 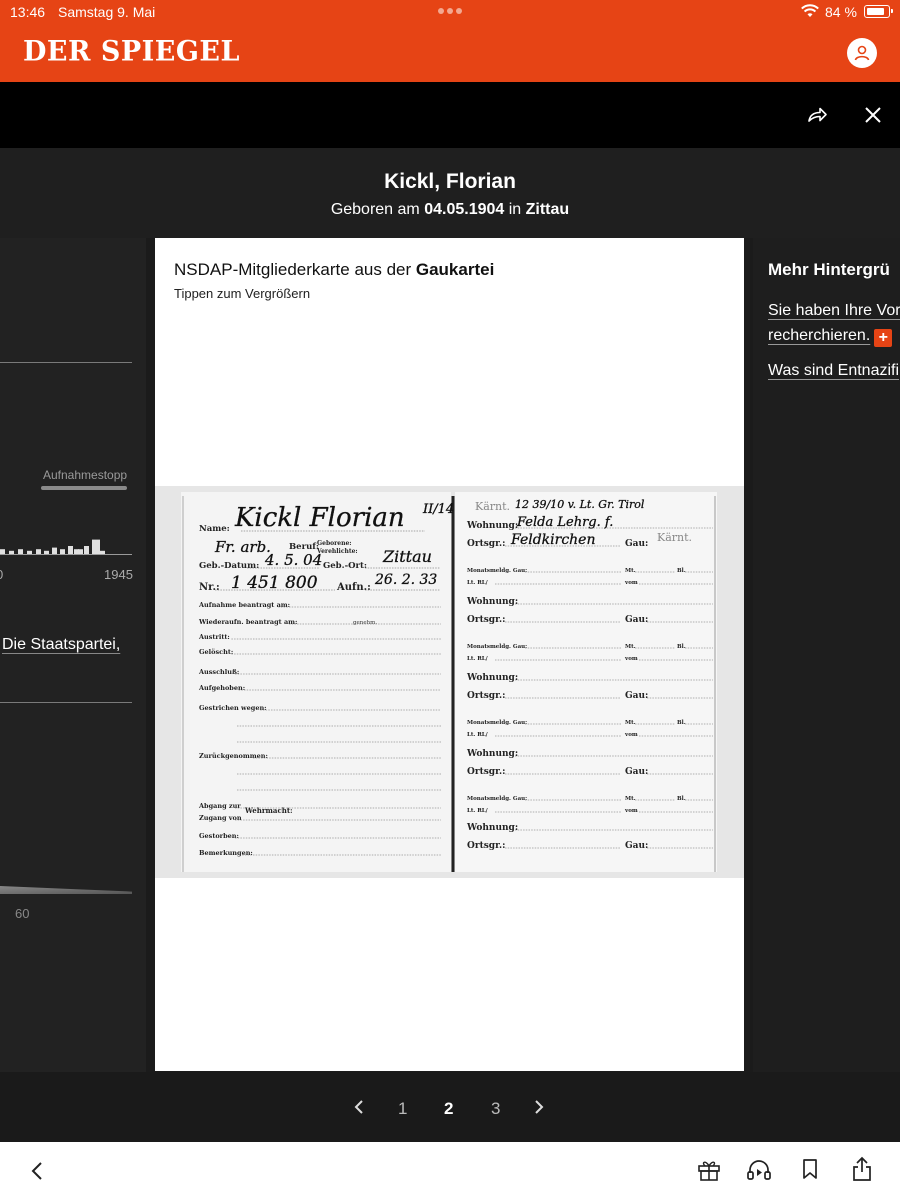 What do you see at coordinates (539, 1109) in the screenshot?
I see `next-page-icon` at bounding box center [539, 1109].